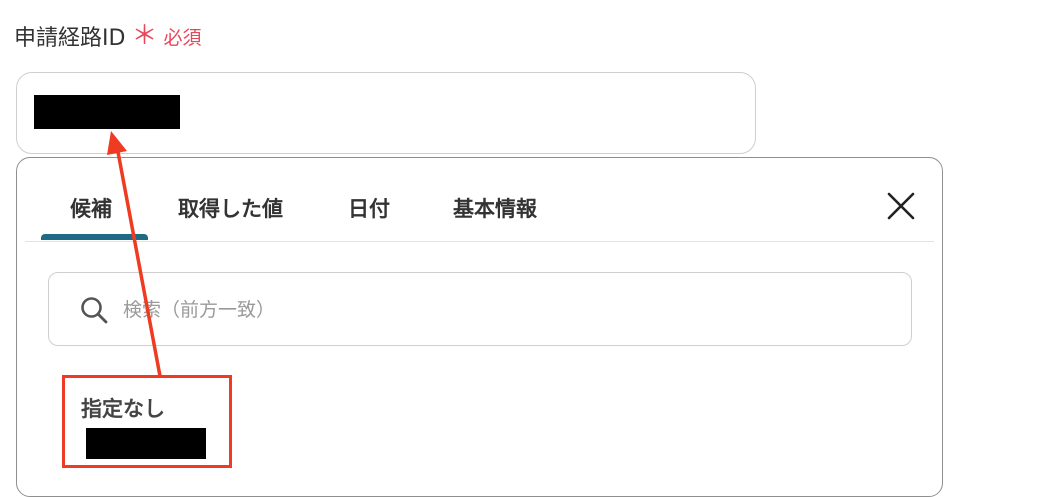  What do you see at coordinates (182, 37) in the screenshot?
I see `required-badge: 必須` at bounding box center [182, 37].